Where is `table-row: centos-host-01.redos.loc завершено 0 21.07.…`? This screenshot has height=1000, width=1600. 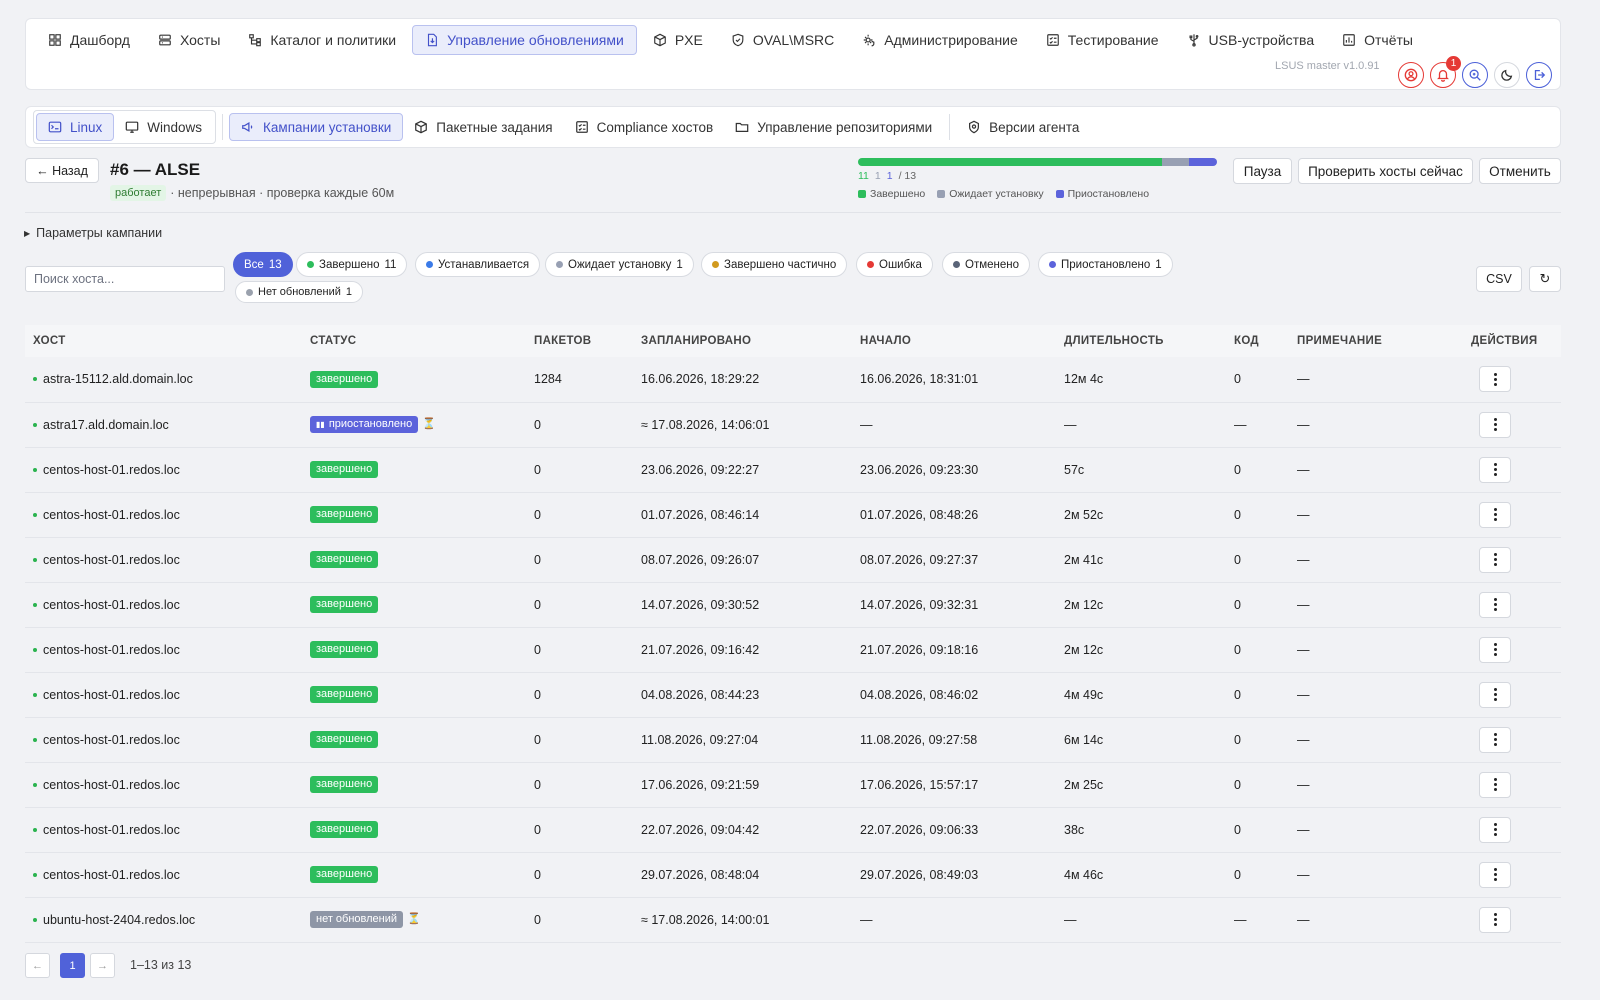 table-row: centos-host-01.redos.loc завершено 0 21.07.… is located at coordinates (793, 650).